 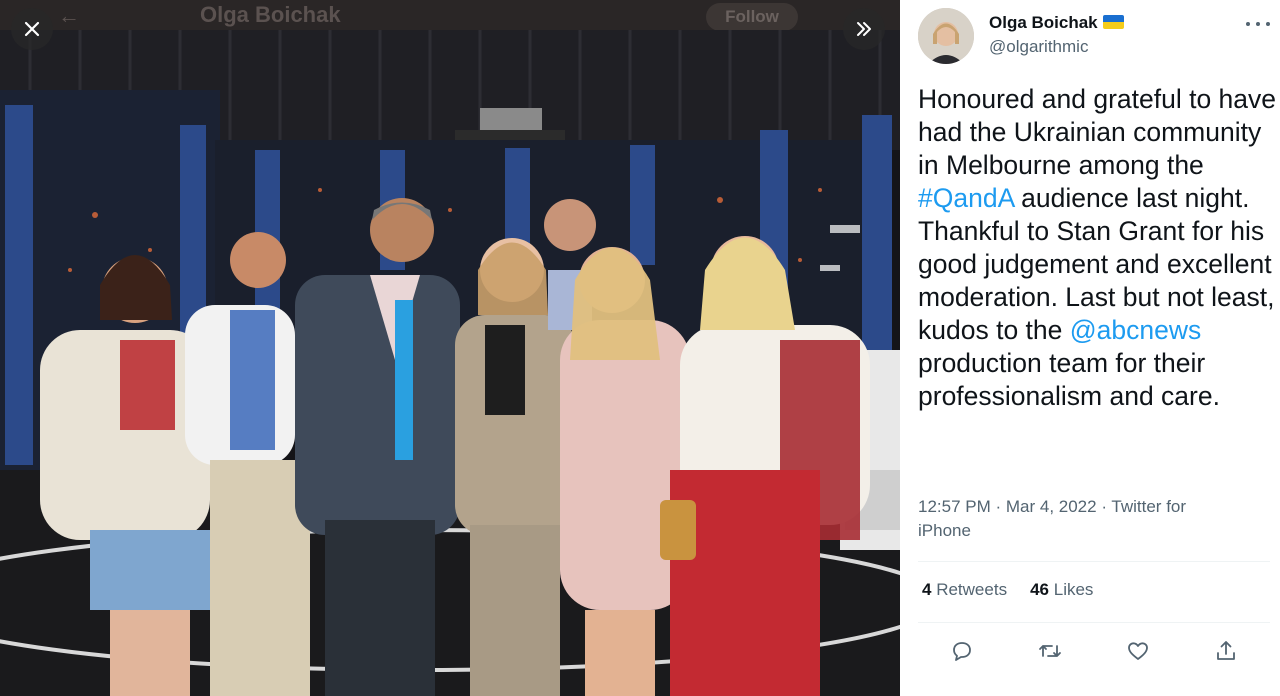 What do you see at coordinates (752, 17) in the screenshot?
I see `background-follow-button: Follow` at bounding box center [752, 17].